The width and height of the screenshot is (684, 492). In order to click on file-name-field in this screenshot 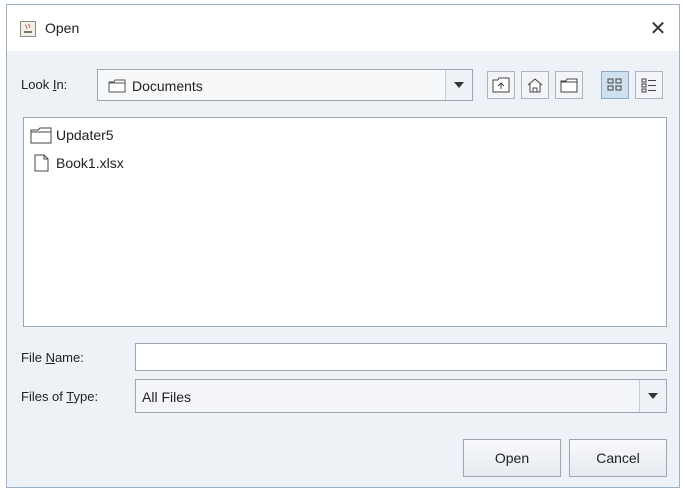, I will do `click(401, 357)`.